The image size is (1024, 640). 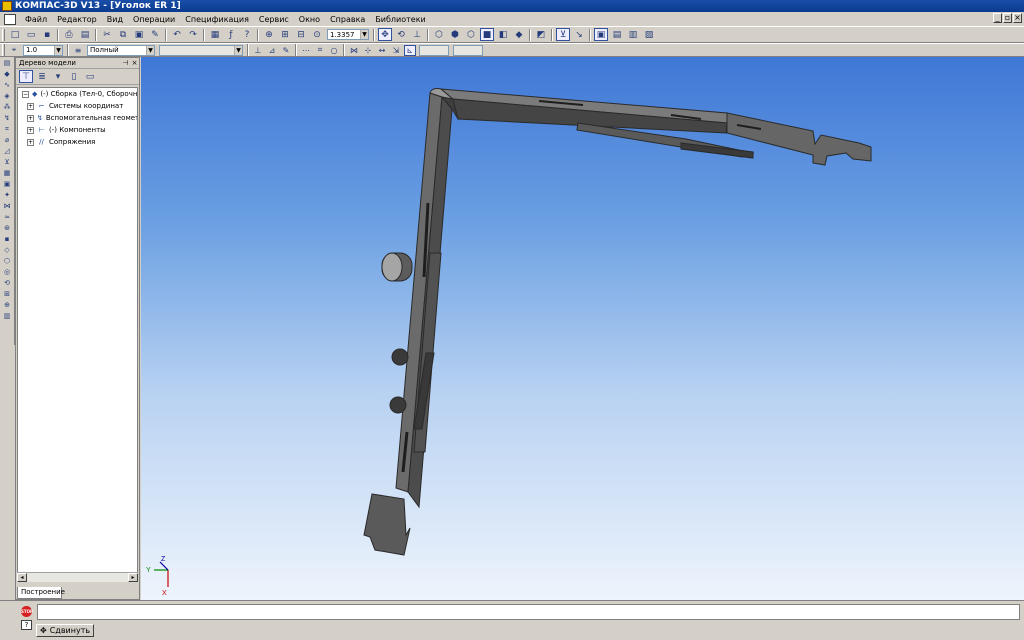 I want to click on spatial-curves-icon: ∿, so click(x=7, y=85).